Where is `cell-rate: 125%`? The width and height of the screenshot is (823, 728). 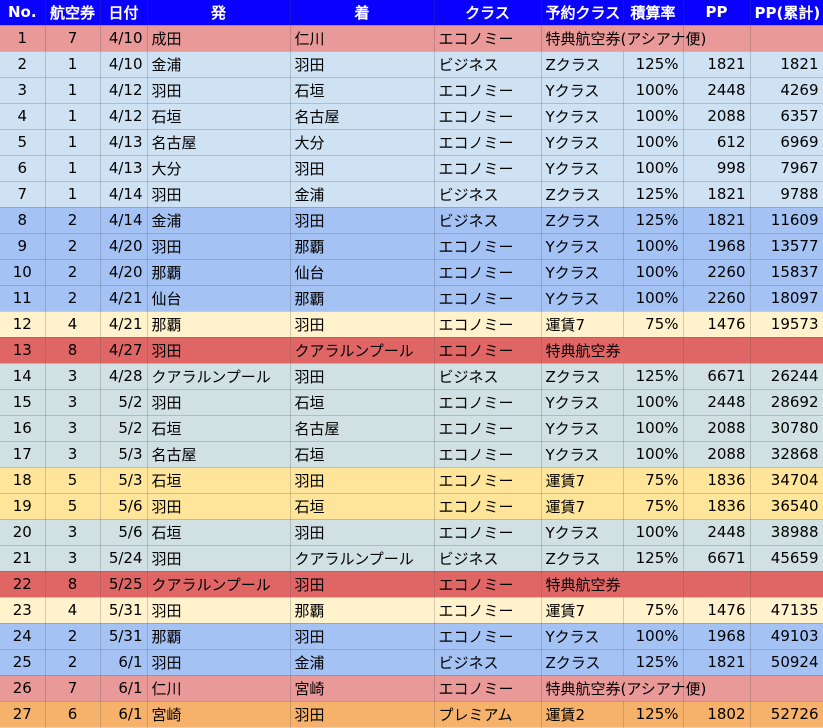
cell-rate: 125% is located at coordinates (653, 558).